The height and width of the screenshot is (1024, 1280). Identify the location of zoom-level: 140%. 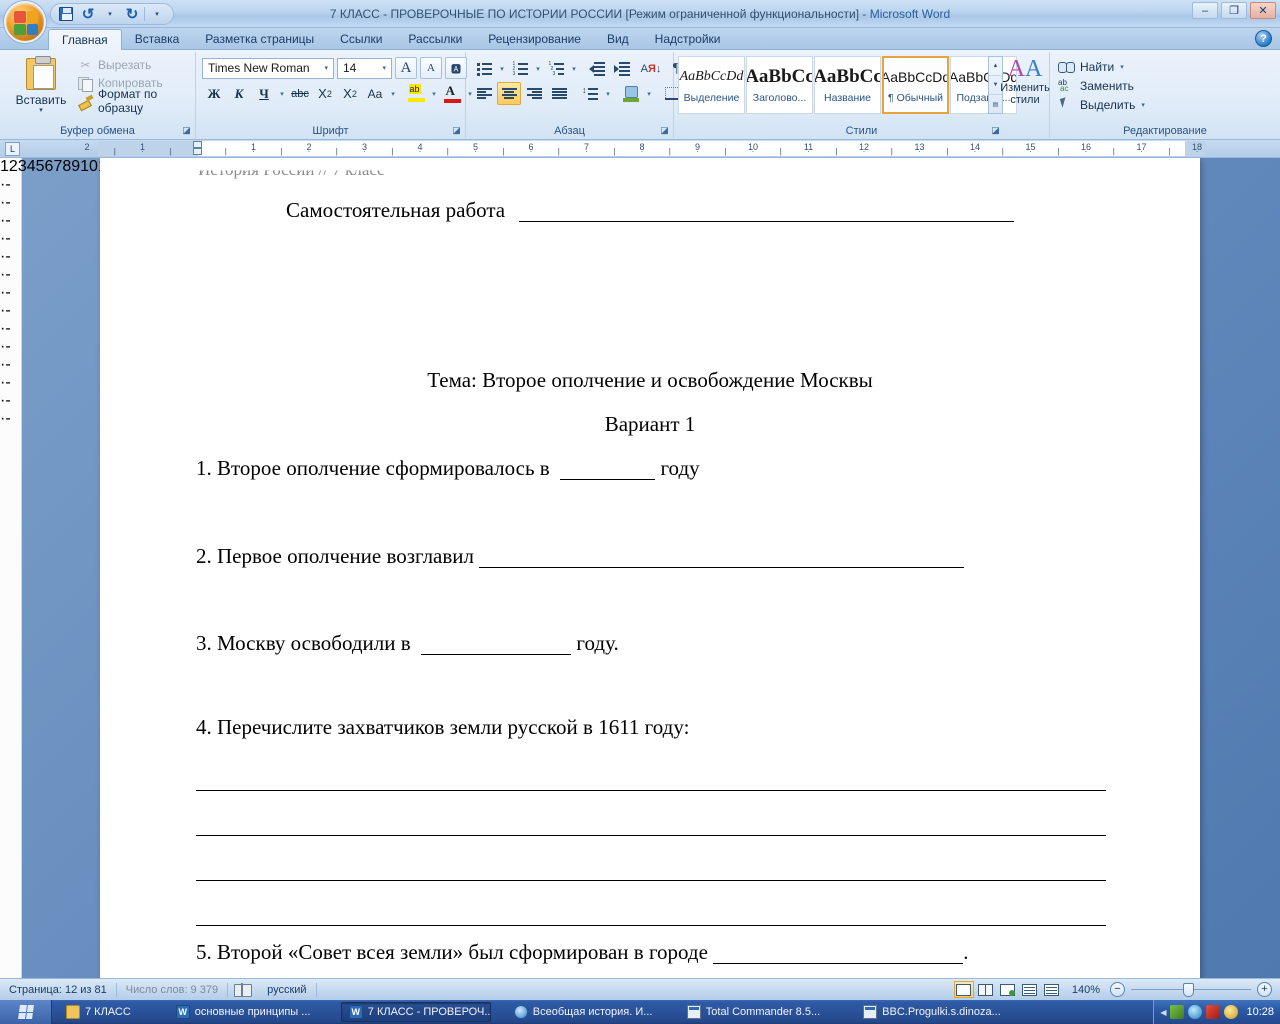
(1086, 990).